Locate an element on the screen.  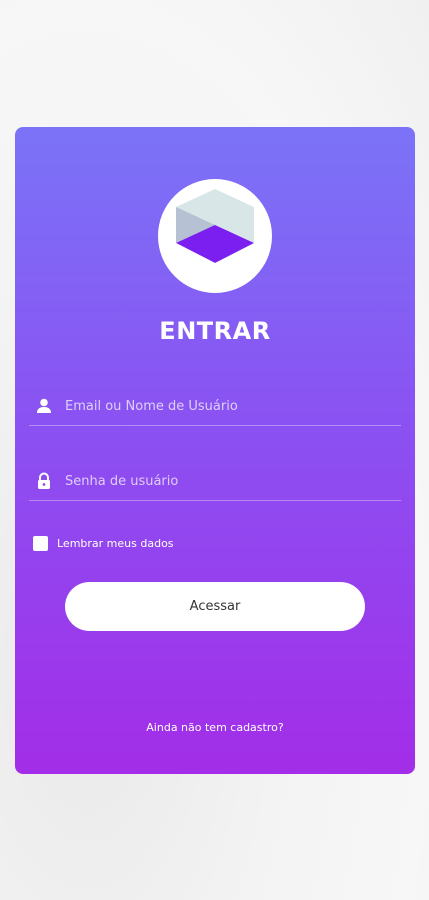
username-field is located at coordinates (215, 407).